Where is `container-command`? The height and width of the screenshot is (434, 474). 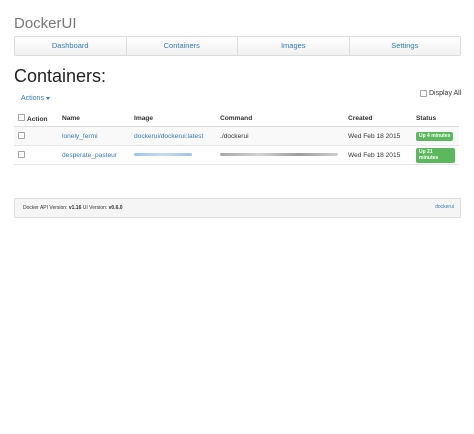 container-command is located at coordinates (280, 155).